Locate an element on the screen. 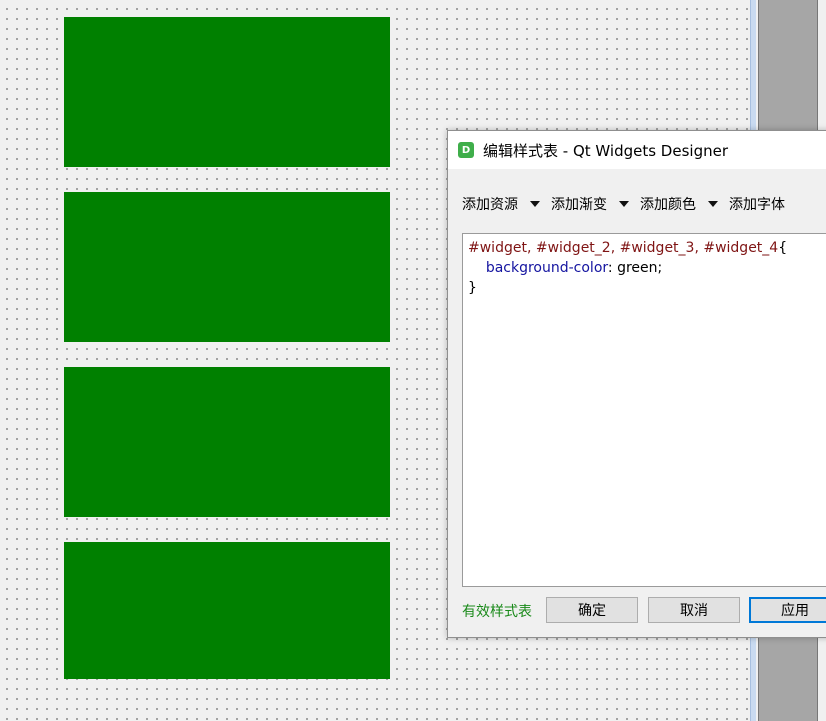 Image resolution: width=826 pixels, height=721 pixels. add-color-button: 添加颜色 is located at coordinates (679, 204).